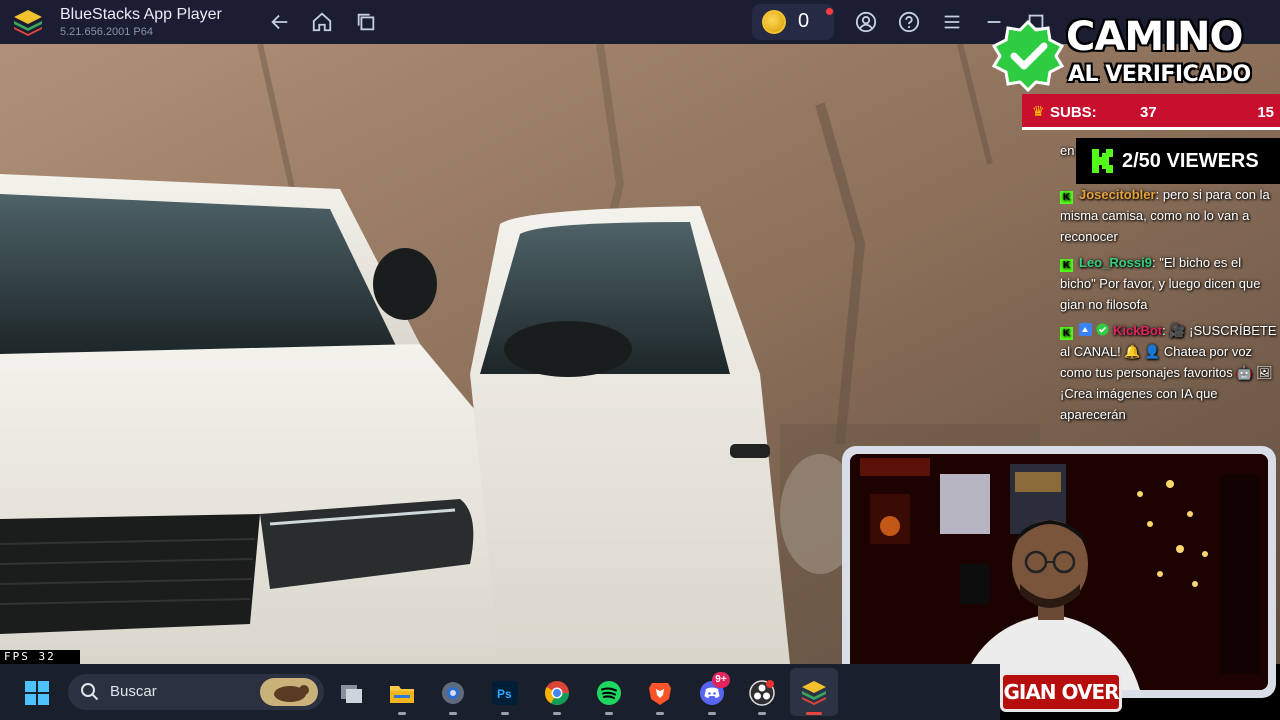 This screenshot has width=1280, height=720. I want to click on task-view-icon, so click(351, 693).